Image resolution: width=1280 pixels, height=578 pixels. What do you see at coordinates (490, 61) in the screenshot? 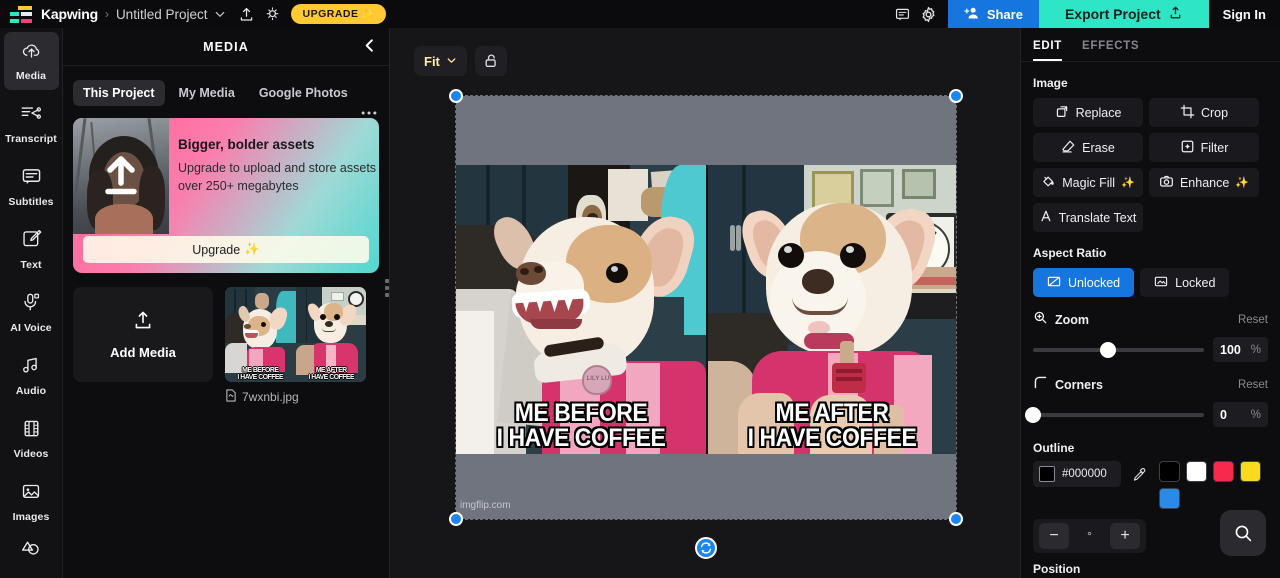
I see `unlock-icon` at bounding box center [490, 61].